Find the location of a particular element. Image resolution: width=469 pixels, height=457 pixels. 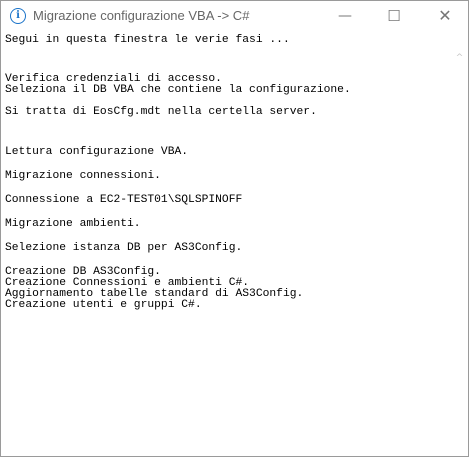

vertical-scrollbar: ^ is located at coordinates (459, 243).